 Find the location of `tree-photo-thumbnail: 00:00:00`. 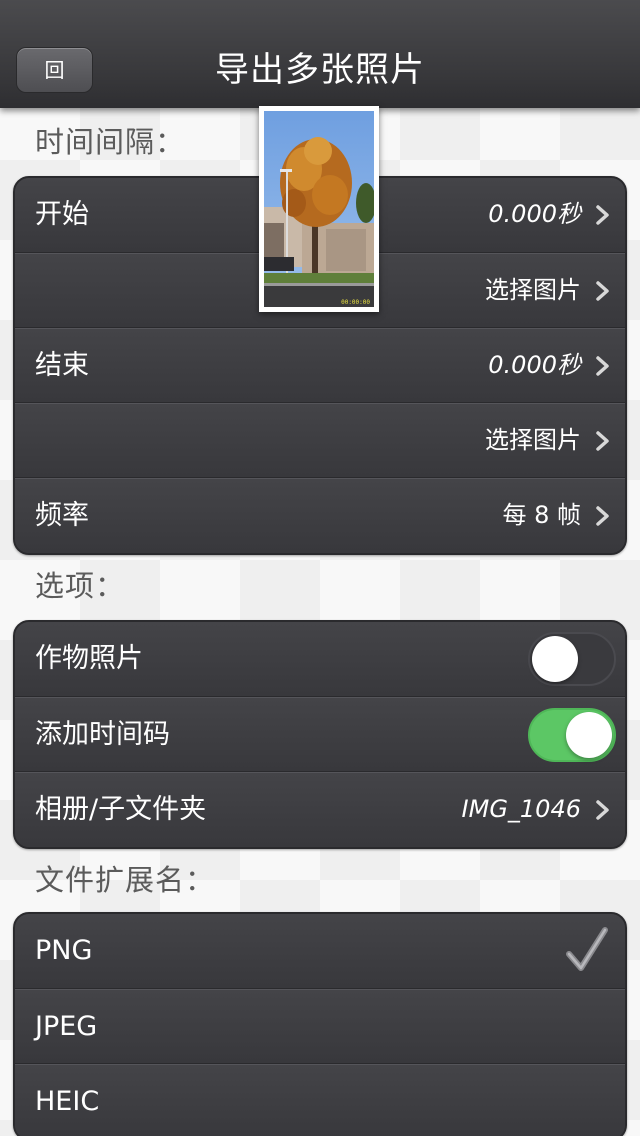

tree-photo-thumbnail: 00:00:00 is located at coordinates (319, 209).